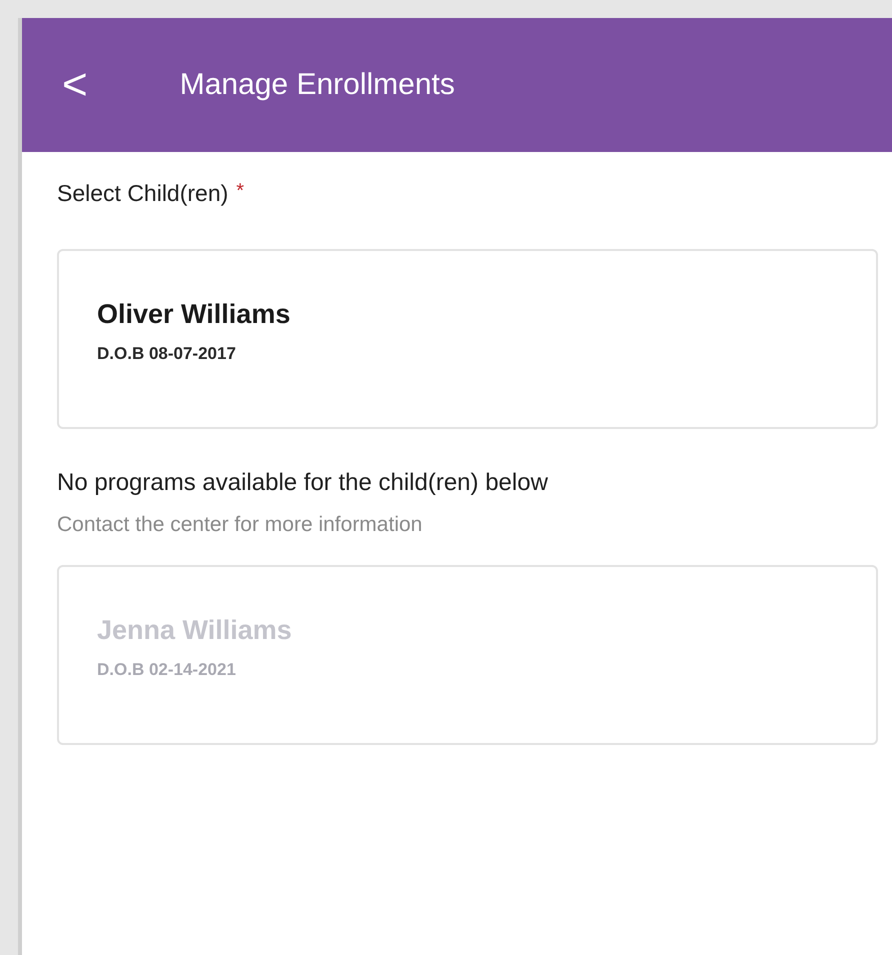  Describe the element at coordinates (142, 193) in the screenshot. I see `select-label: Select Child(ren)` at that location.